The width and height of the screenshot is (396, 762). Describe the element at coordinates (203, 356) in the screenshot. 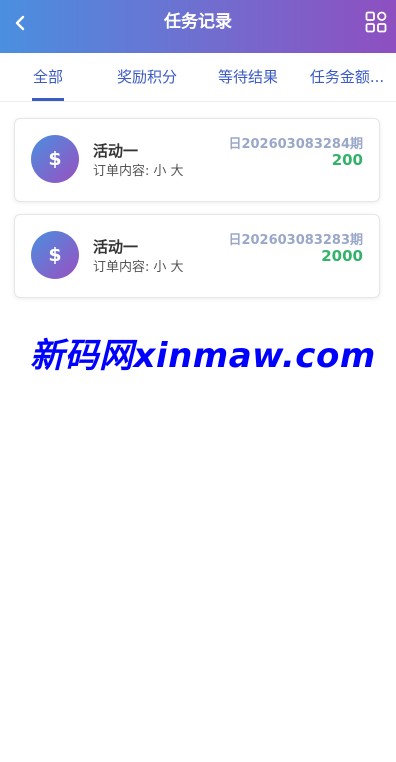

I see `watermark-text: 新码网xinmaw.com` at that location.